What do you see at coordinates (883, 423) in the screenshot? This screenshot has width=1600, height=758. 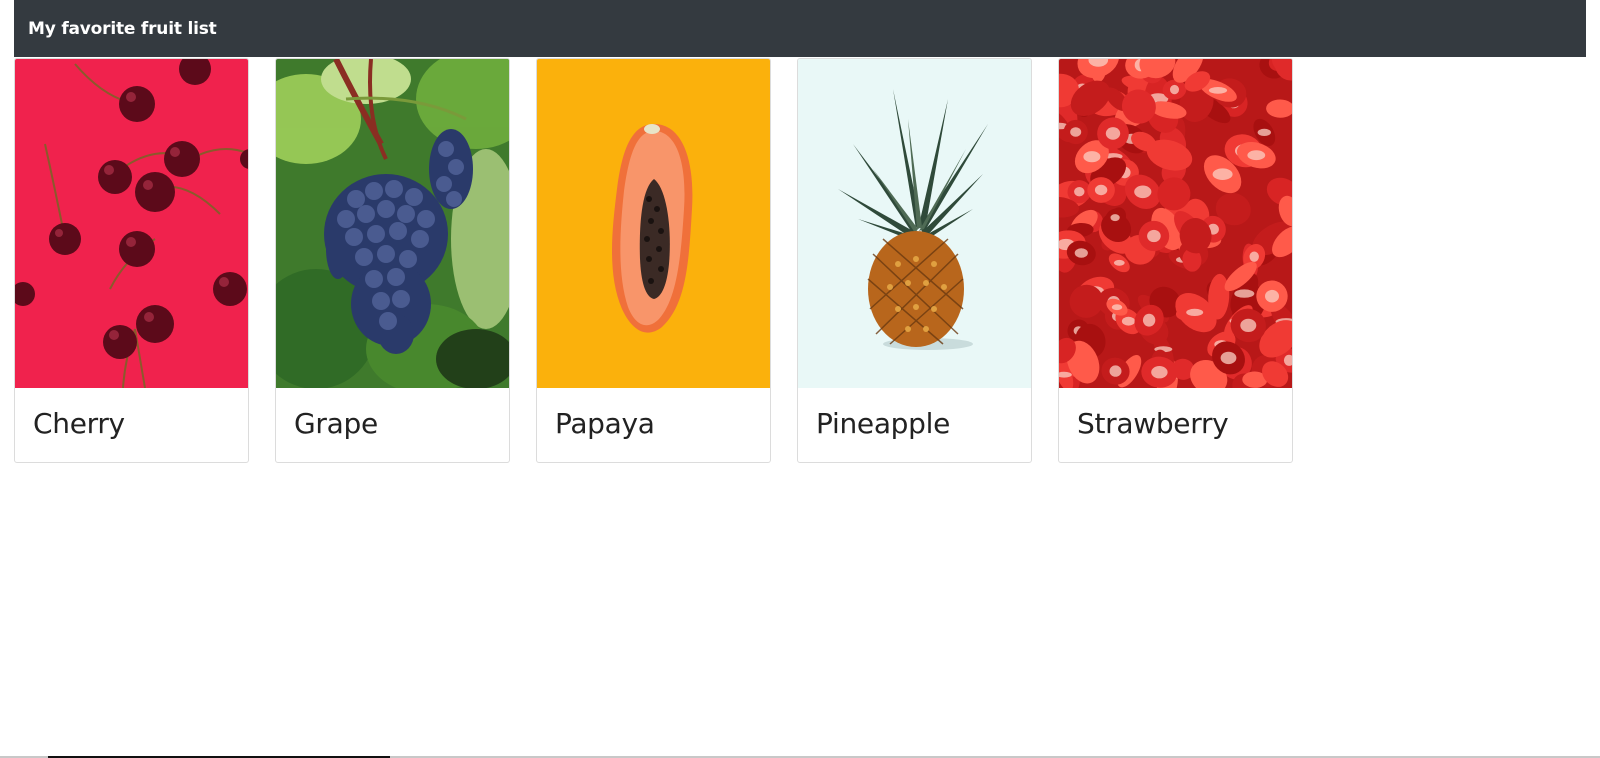 I see `card-title: Pineapple` at bounding box center [883, 423].